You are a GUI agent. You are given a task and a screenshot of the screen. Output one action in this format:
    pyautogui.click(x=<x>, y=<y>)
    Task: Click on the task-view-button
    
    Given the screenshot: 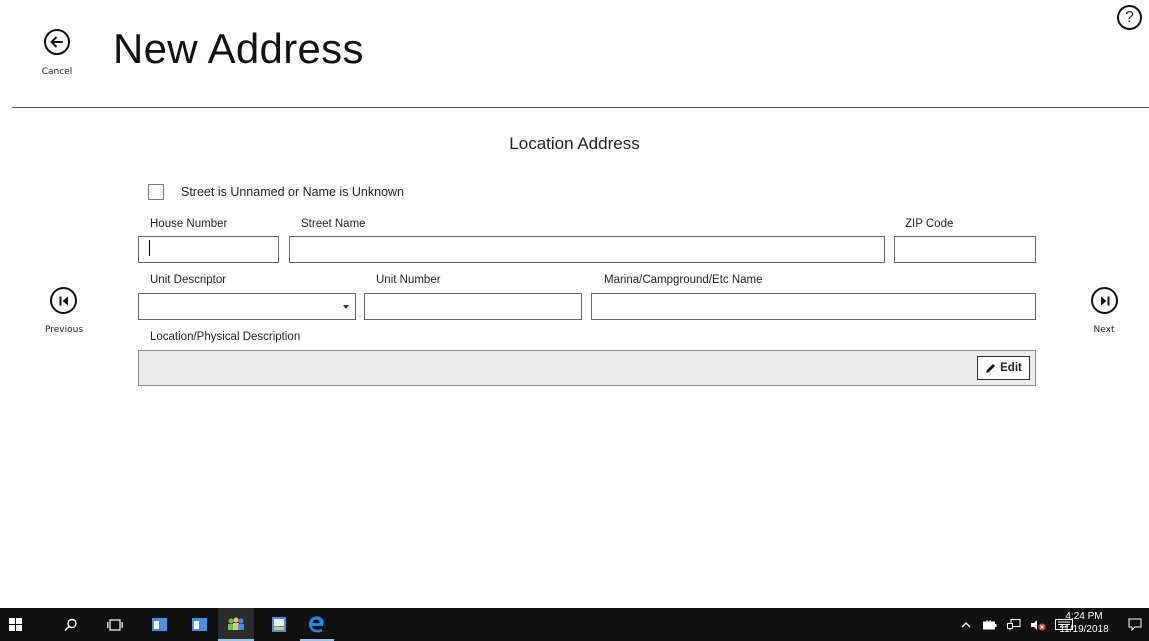 What is the action you would take?
    pyautogui.click(x=115, y=624)
    